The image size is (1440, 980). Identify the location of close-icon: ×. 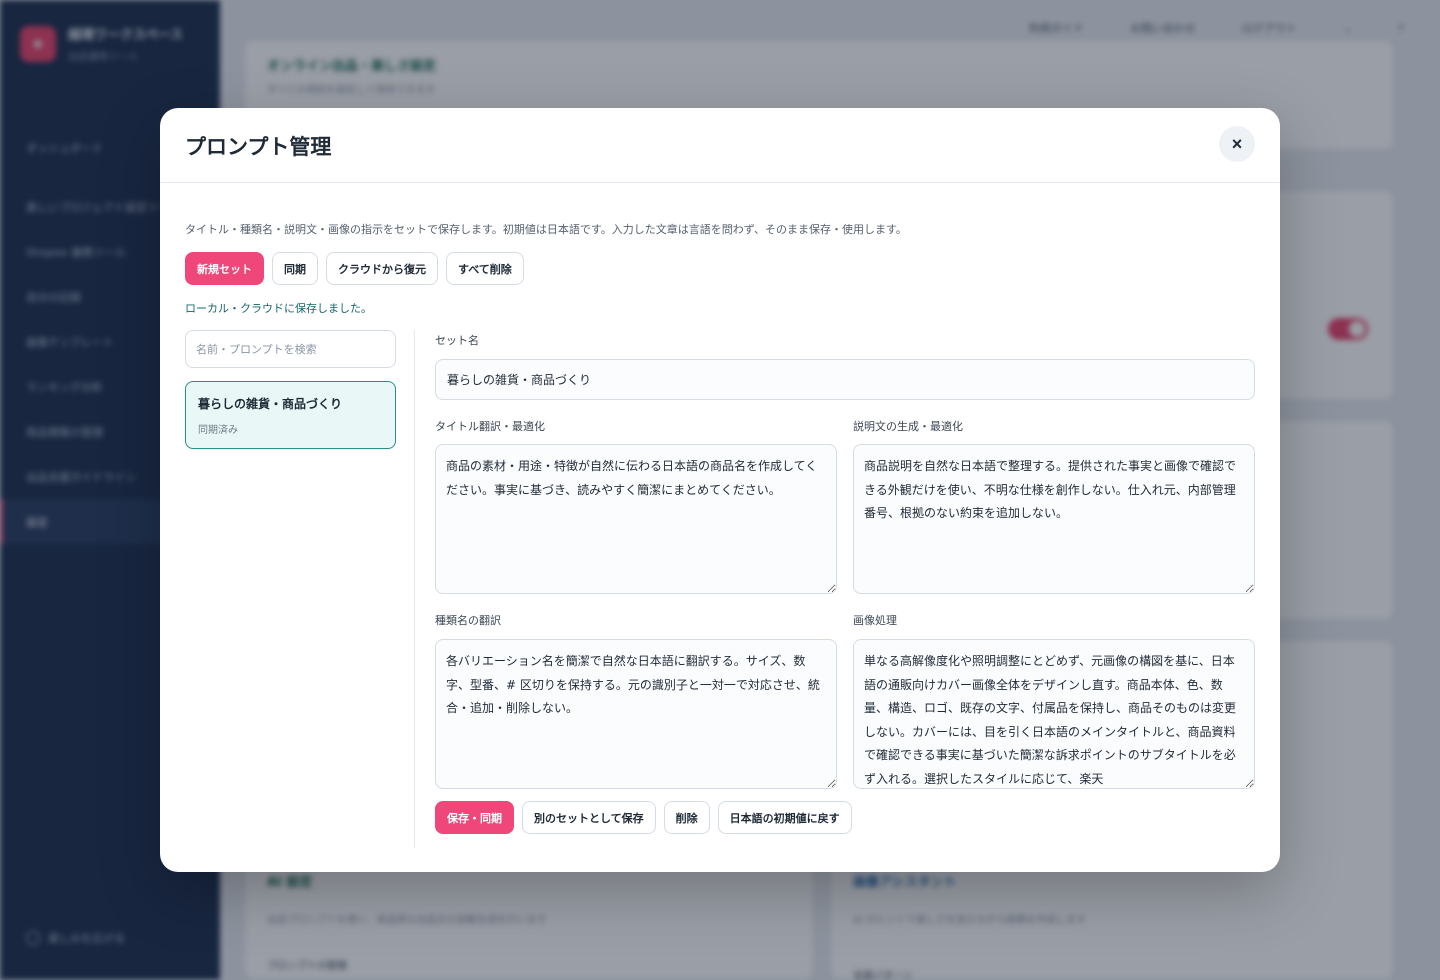
(1237, 143).